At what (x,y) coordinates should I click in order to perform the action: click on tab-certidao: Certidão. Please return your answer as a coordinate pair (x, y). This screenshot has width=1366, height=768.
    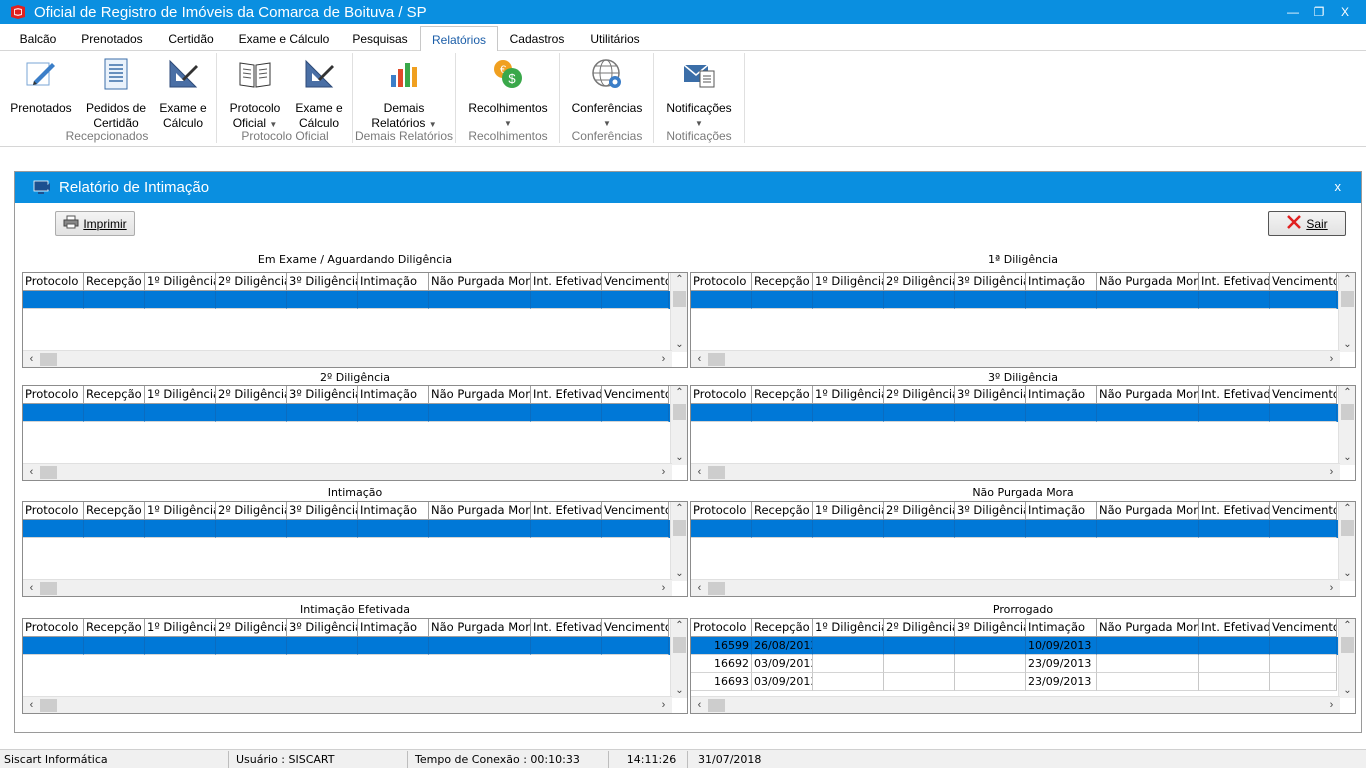
    Looking at the image, I should click on (191, 38).